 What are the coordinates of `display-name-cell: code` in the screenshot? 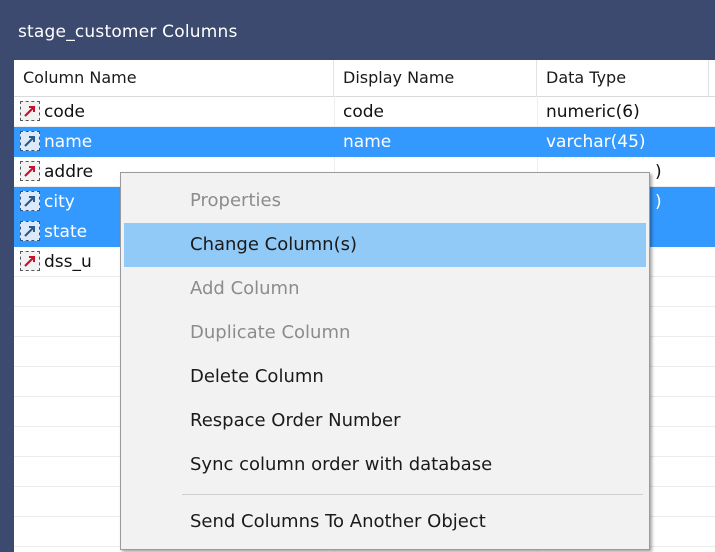 It's located at (363, 112).